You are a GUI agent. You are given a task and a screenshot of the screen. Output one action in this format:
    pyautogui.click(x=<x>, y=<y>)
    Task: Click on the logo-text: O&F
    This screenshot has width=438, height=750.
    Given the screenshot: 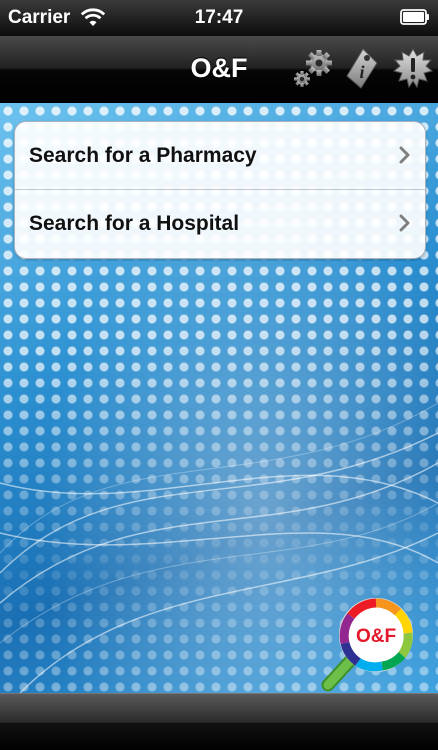 What is the action you would take?
    pyautogui.click(x=376, y=636)
    